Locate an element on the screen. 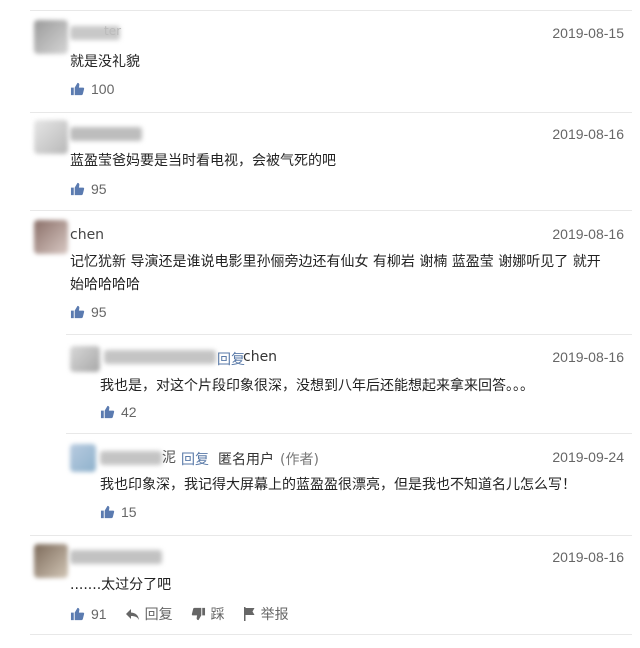  username-partial: ter is located at coordinates (112, 31).